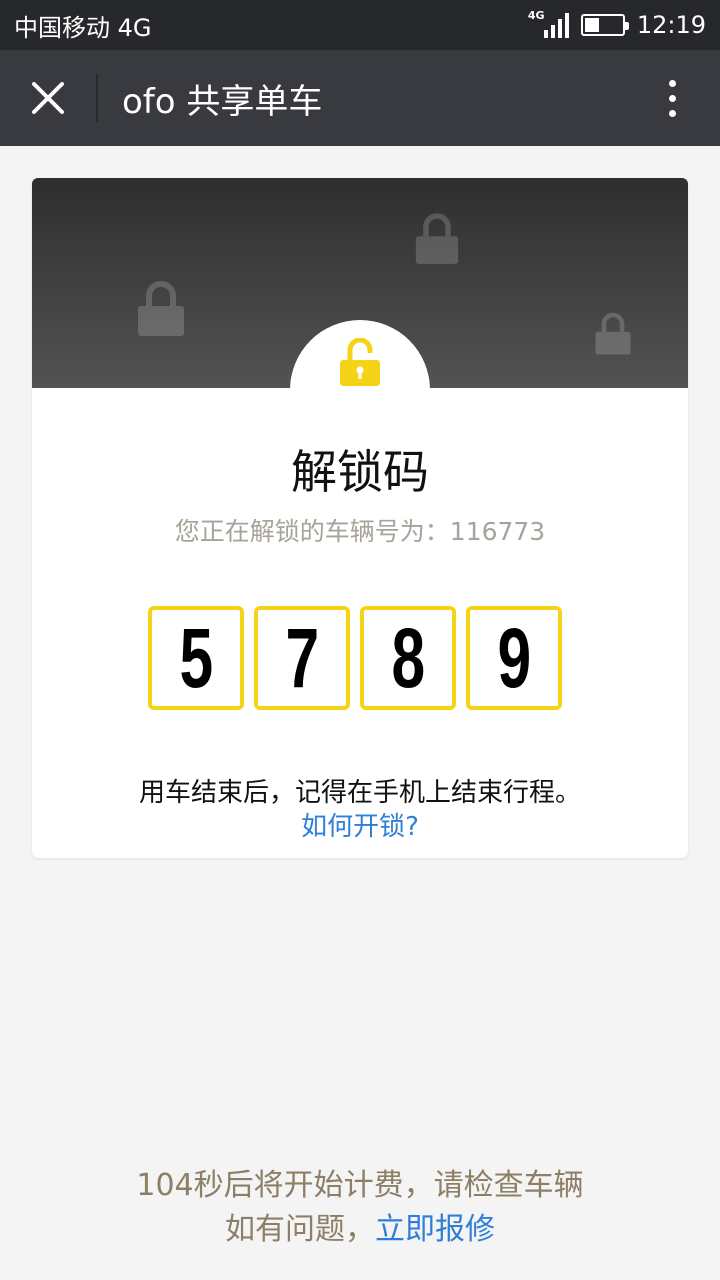 This screenshot has width=720, height=1280. I want to click on report-repair-link: 立即报修, so click(435, 1229).